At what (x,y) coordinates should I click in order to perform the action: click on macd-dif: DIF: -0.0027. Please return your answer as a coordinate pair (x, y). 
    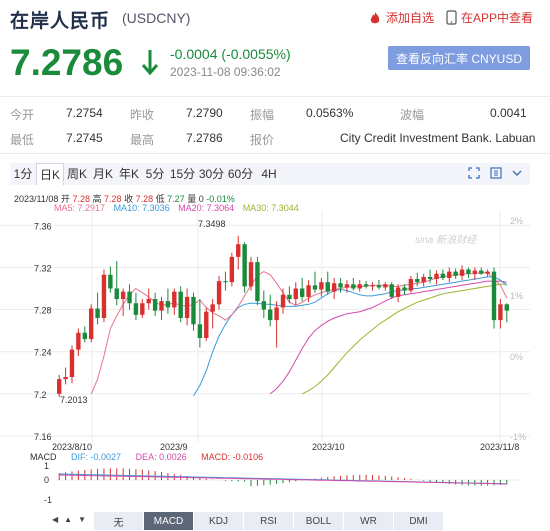
    Looking at the image, I should click on (96, 457).